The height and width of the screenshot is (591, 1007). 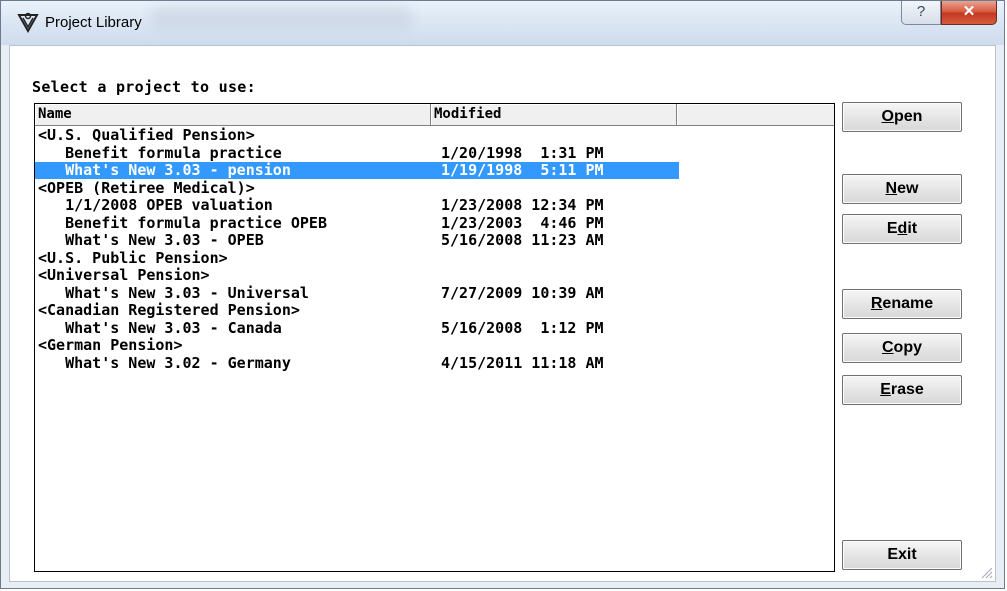 I want to click on row-name: 1/1/2008 OPEB valuation, so click(x=155, y=205).